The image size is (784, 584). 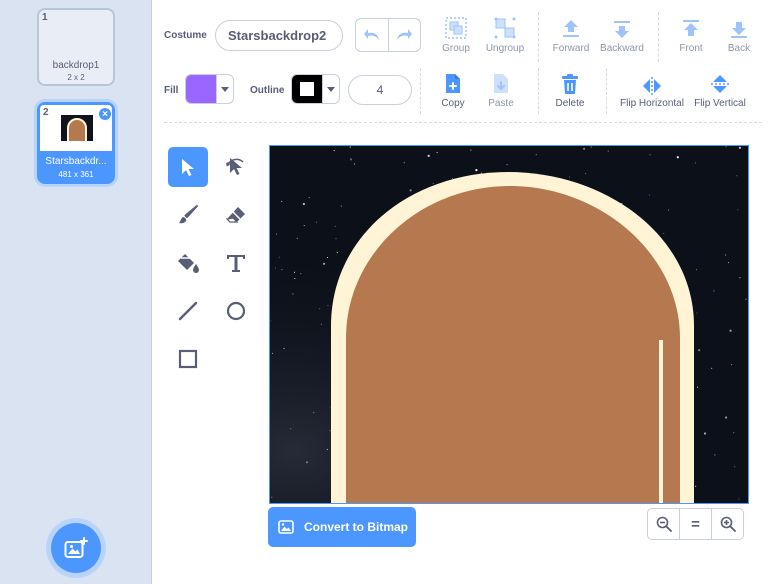 I want to click on arrow-cursor-icon, so click(x=188, y=167).